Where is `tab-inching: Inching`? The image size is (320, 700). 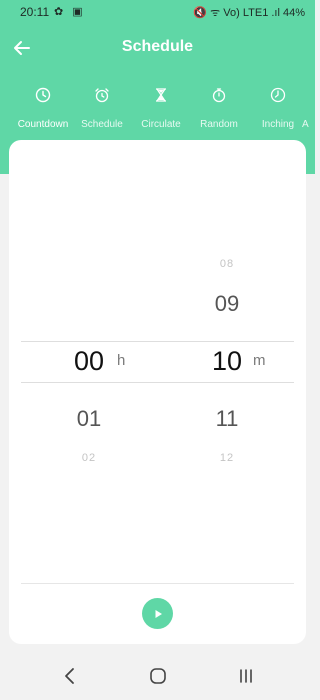
tab-inching: Inching is located at coordinates (278, 108).